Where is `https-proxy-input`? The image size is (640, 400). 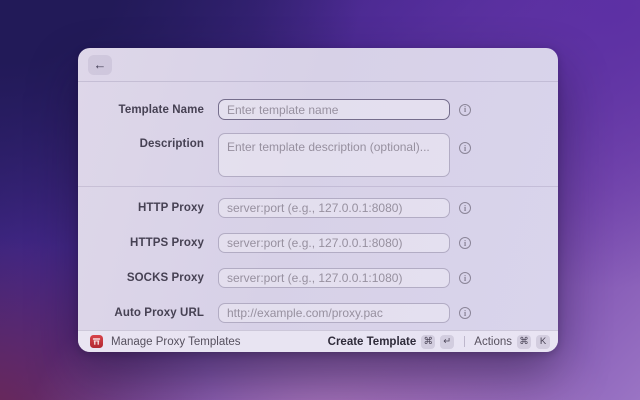 https-proxy-input is located at coordinates (334, 243).